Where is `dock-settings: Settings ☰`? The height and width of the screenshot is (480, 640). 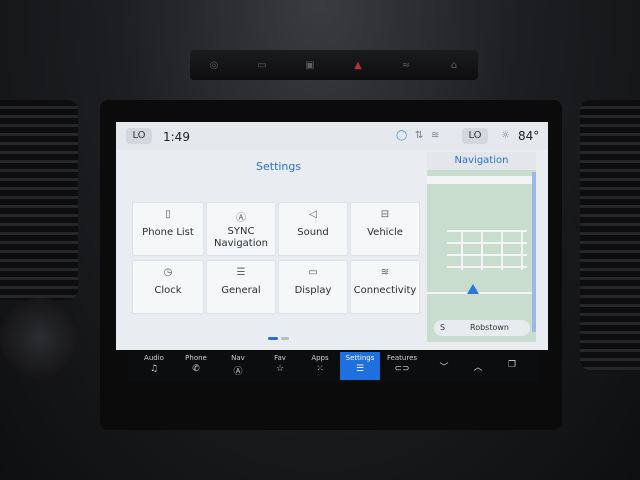 dock-settings: Settings ☰ is located at coordinates (360, 366).